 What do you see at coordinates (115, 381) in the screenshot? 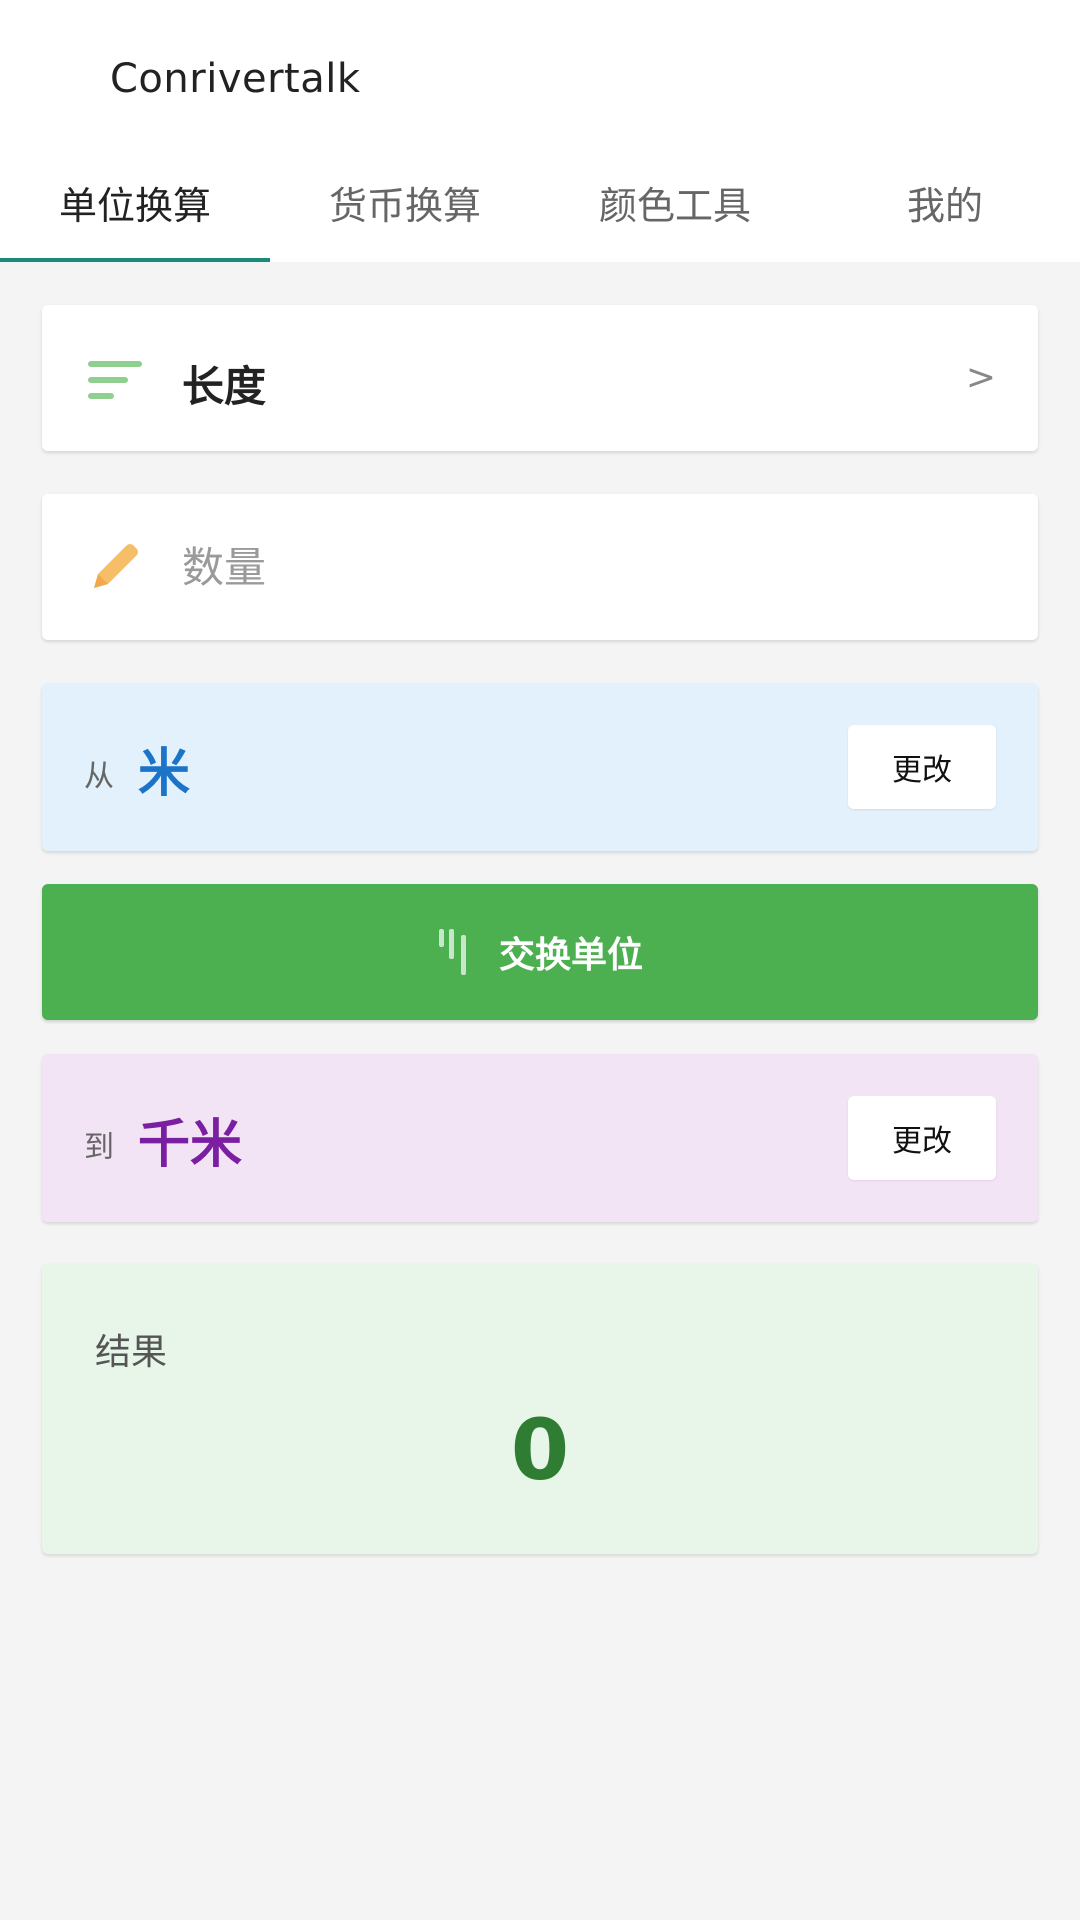
I see `sort-icon` at bounding box center [115, 381].